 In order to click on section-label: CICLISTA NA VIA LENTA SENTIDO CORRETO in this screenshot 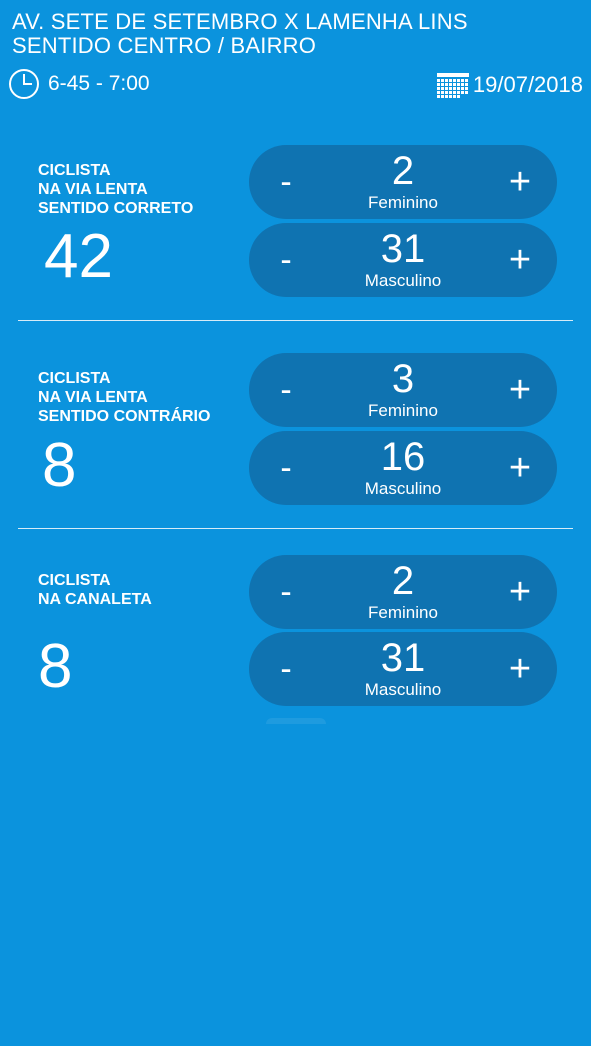, I will do `click(115, 189)`.